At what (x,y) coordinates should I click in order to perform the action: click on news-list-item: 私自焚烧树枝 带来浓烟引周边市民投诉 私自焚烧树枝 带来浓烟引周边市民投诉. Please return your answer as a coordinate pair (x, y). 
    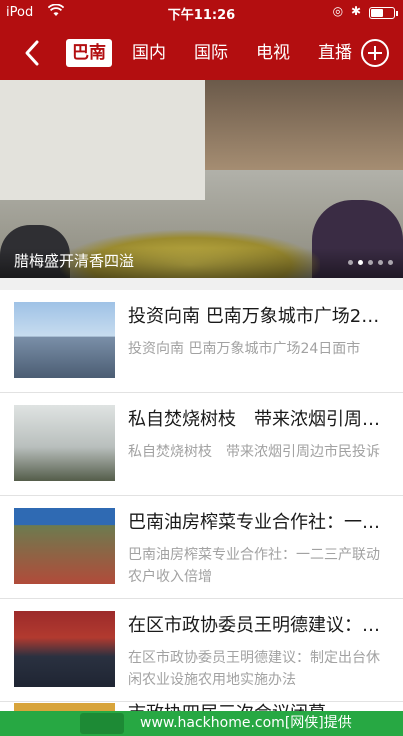
    Looking at the image, I should click on (201, 444).